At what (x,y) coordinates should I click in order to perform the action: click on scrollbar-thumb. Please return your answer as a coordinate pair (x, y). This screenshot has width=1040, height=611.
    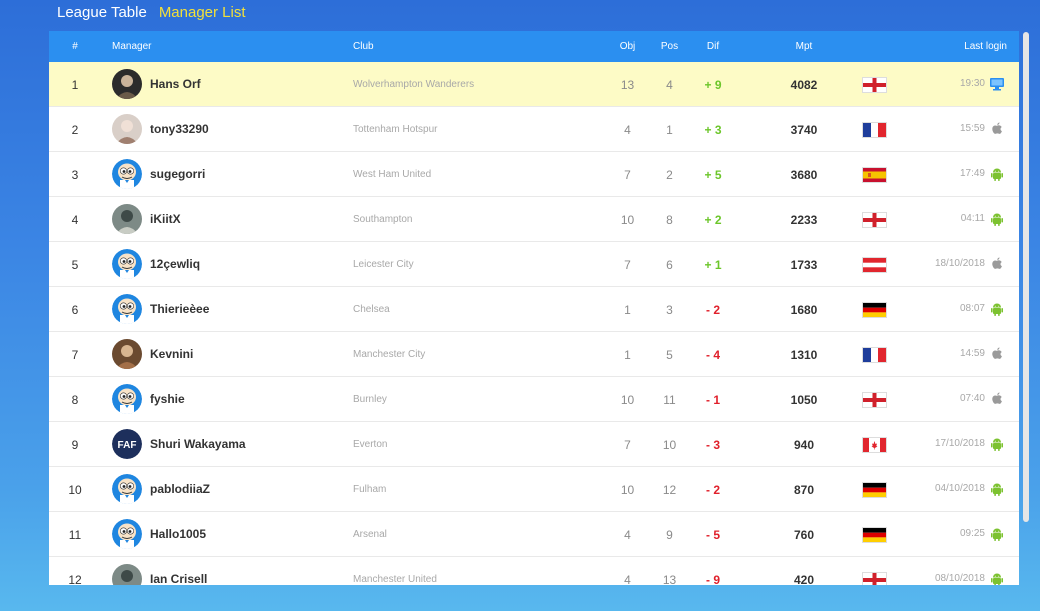
    Looking at the image, I should click on (1026, 277).